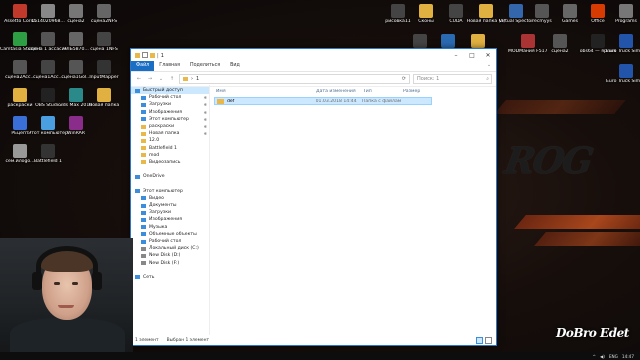 The image size is (640, 360). I want to click on column-size: Размер, so click(423, 91).